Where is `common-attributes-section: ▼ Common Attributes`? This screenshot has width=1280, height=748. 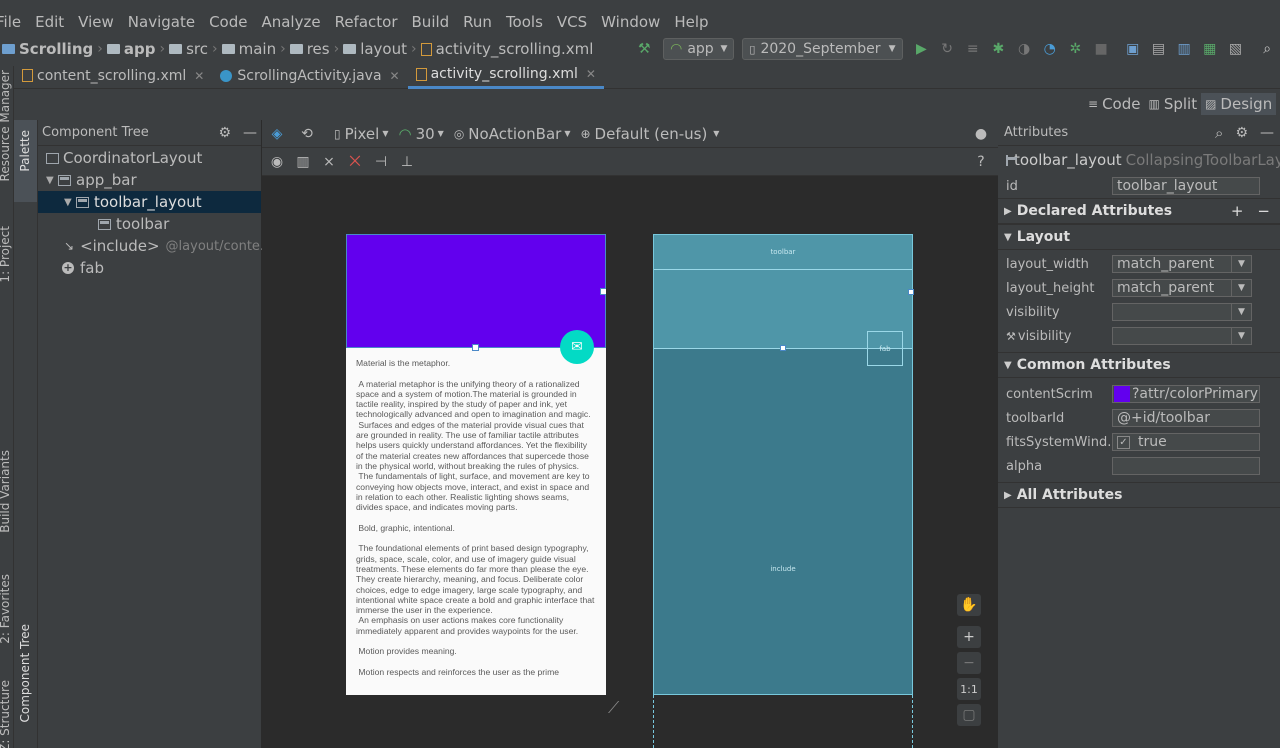
common-attributes-section: ▼ Common Attributes is located at coordinates (1139, 365).